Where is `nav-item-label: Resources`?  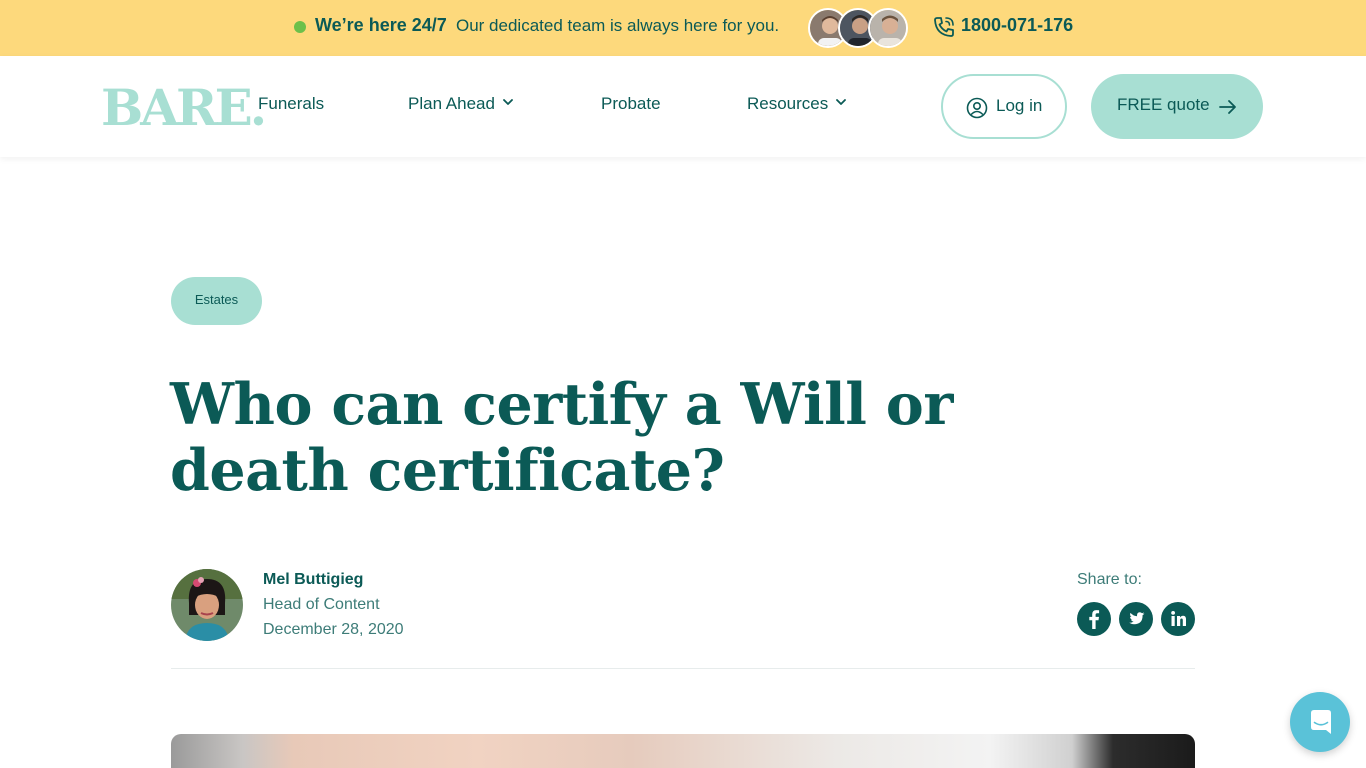
nav-item-label: Resources is located at coordinates (788, 103).